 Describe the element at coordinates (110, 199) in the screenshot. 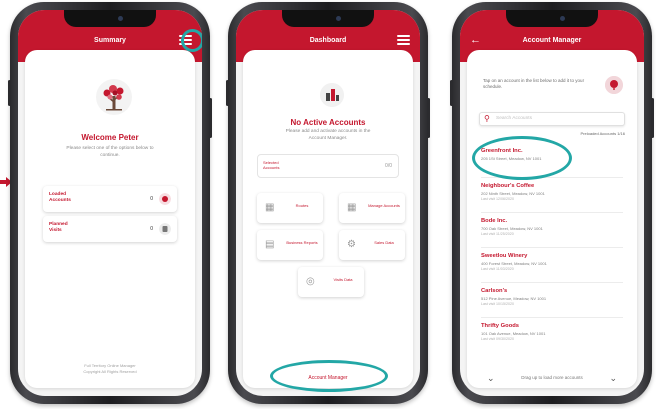

I see `loaded-accounts-row: Loaded Accounts 0` at that location.